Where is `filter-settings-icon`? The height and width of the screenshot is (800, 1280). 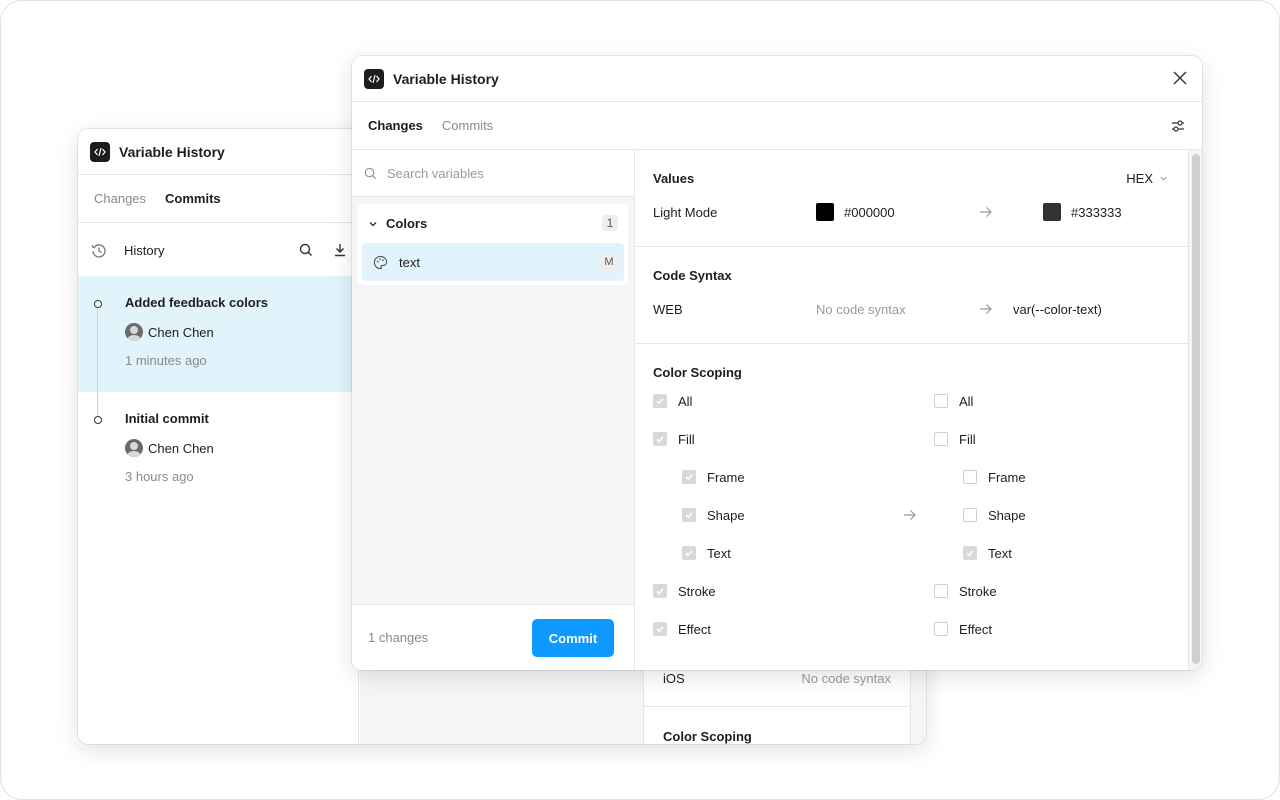
filter-settings-icon is located at coordinates (1178, 126).